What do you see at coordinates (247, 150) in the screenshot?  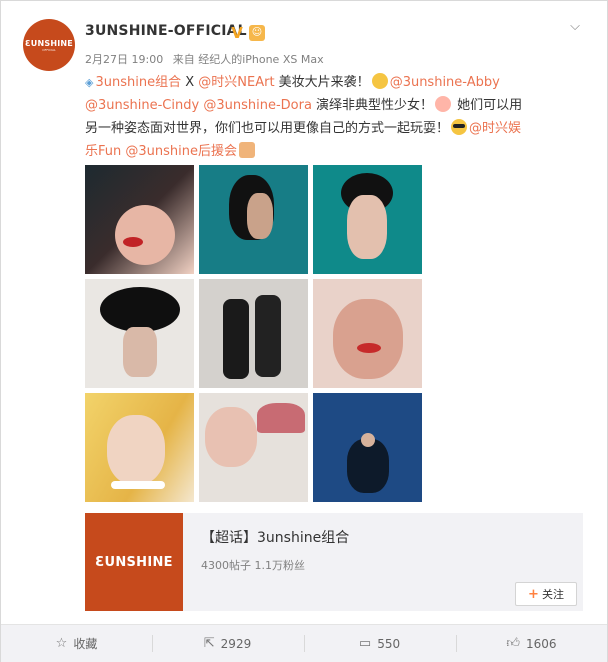 I see `emoji-people-icon` at bounding box center [247, 150].